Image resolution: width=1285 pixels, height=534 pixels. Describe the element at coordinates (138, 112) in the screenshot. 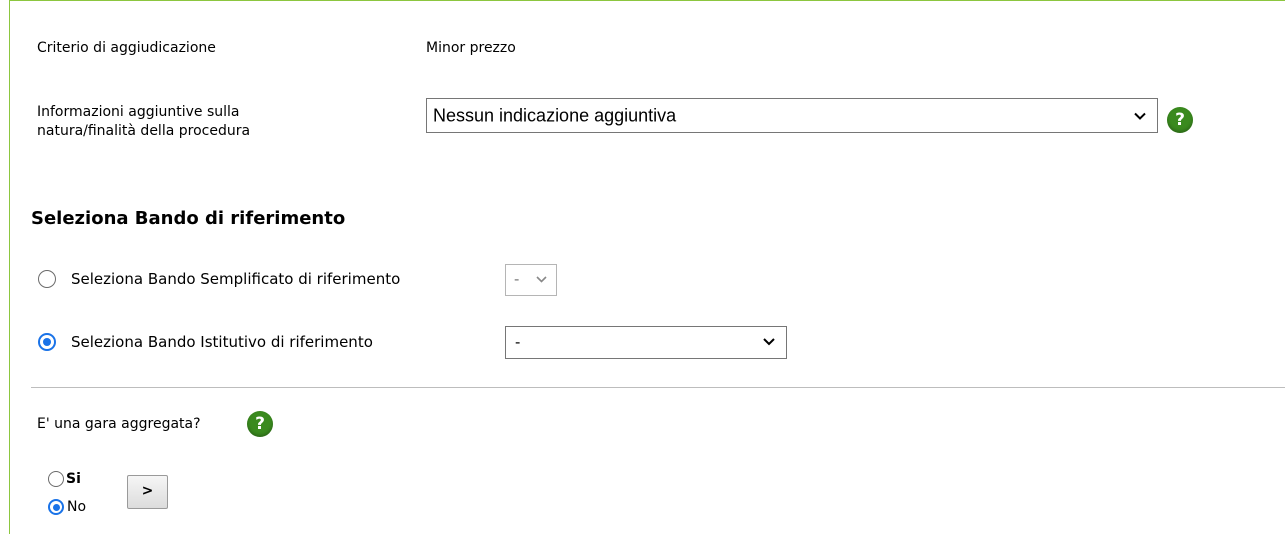

I see `info-aggiuntive-label-line1: Informazioni aggiuntive sulla` at that location.